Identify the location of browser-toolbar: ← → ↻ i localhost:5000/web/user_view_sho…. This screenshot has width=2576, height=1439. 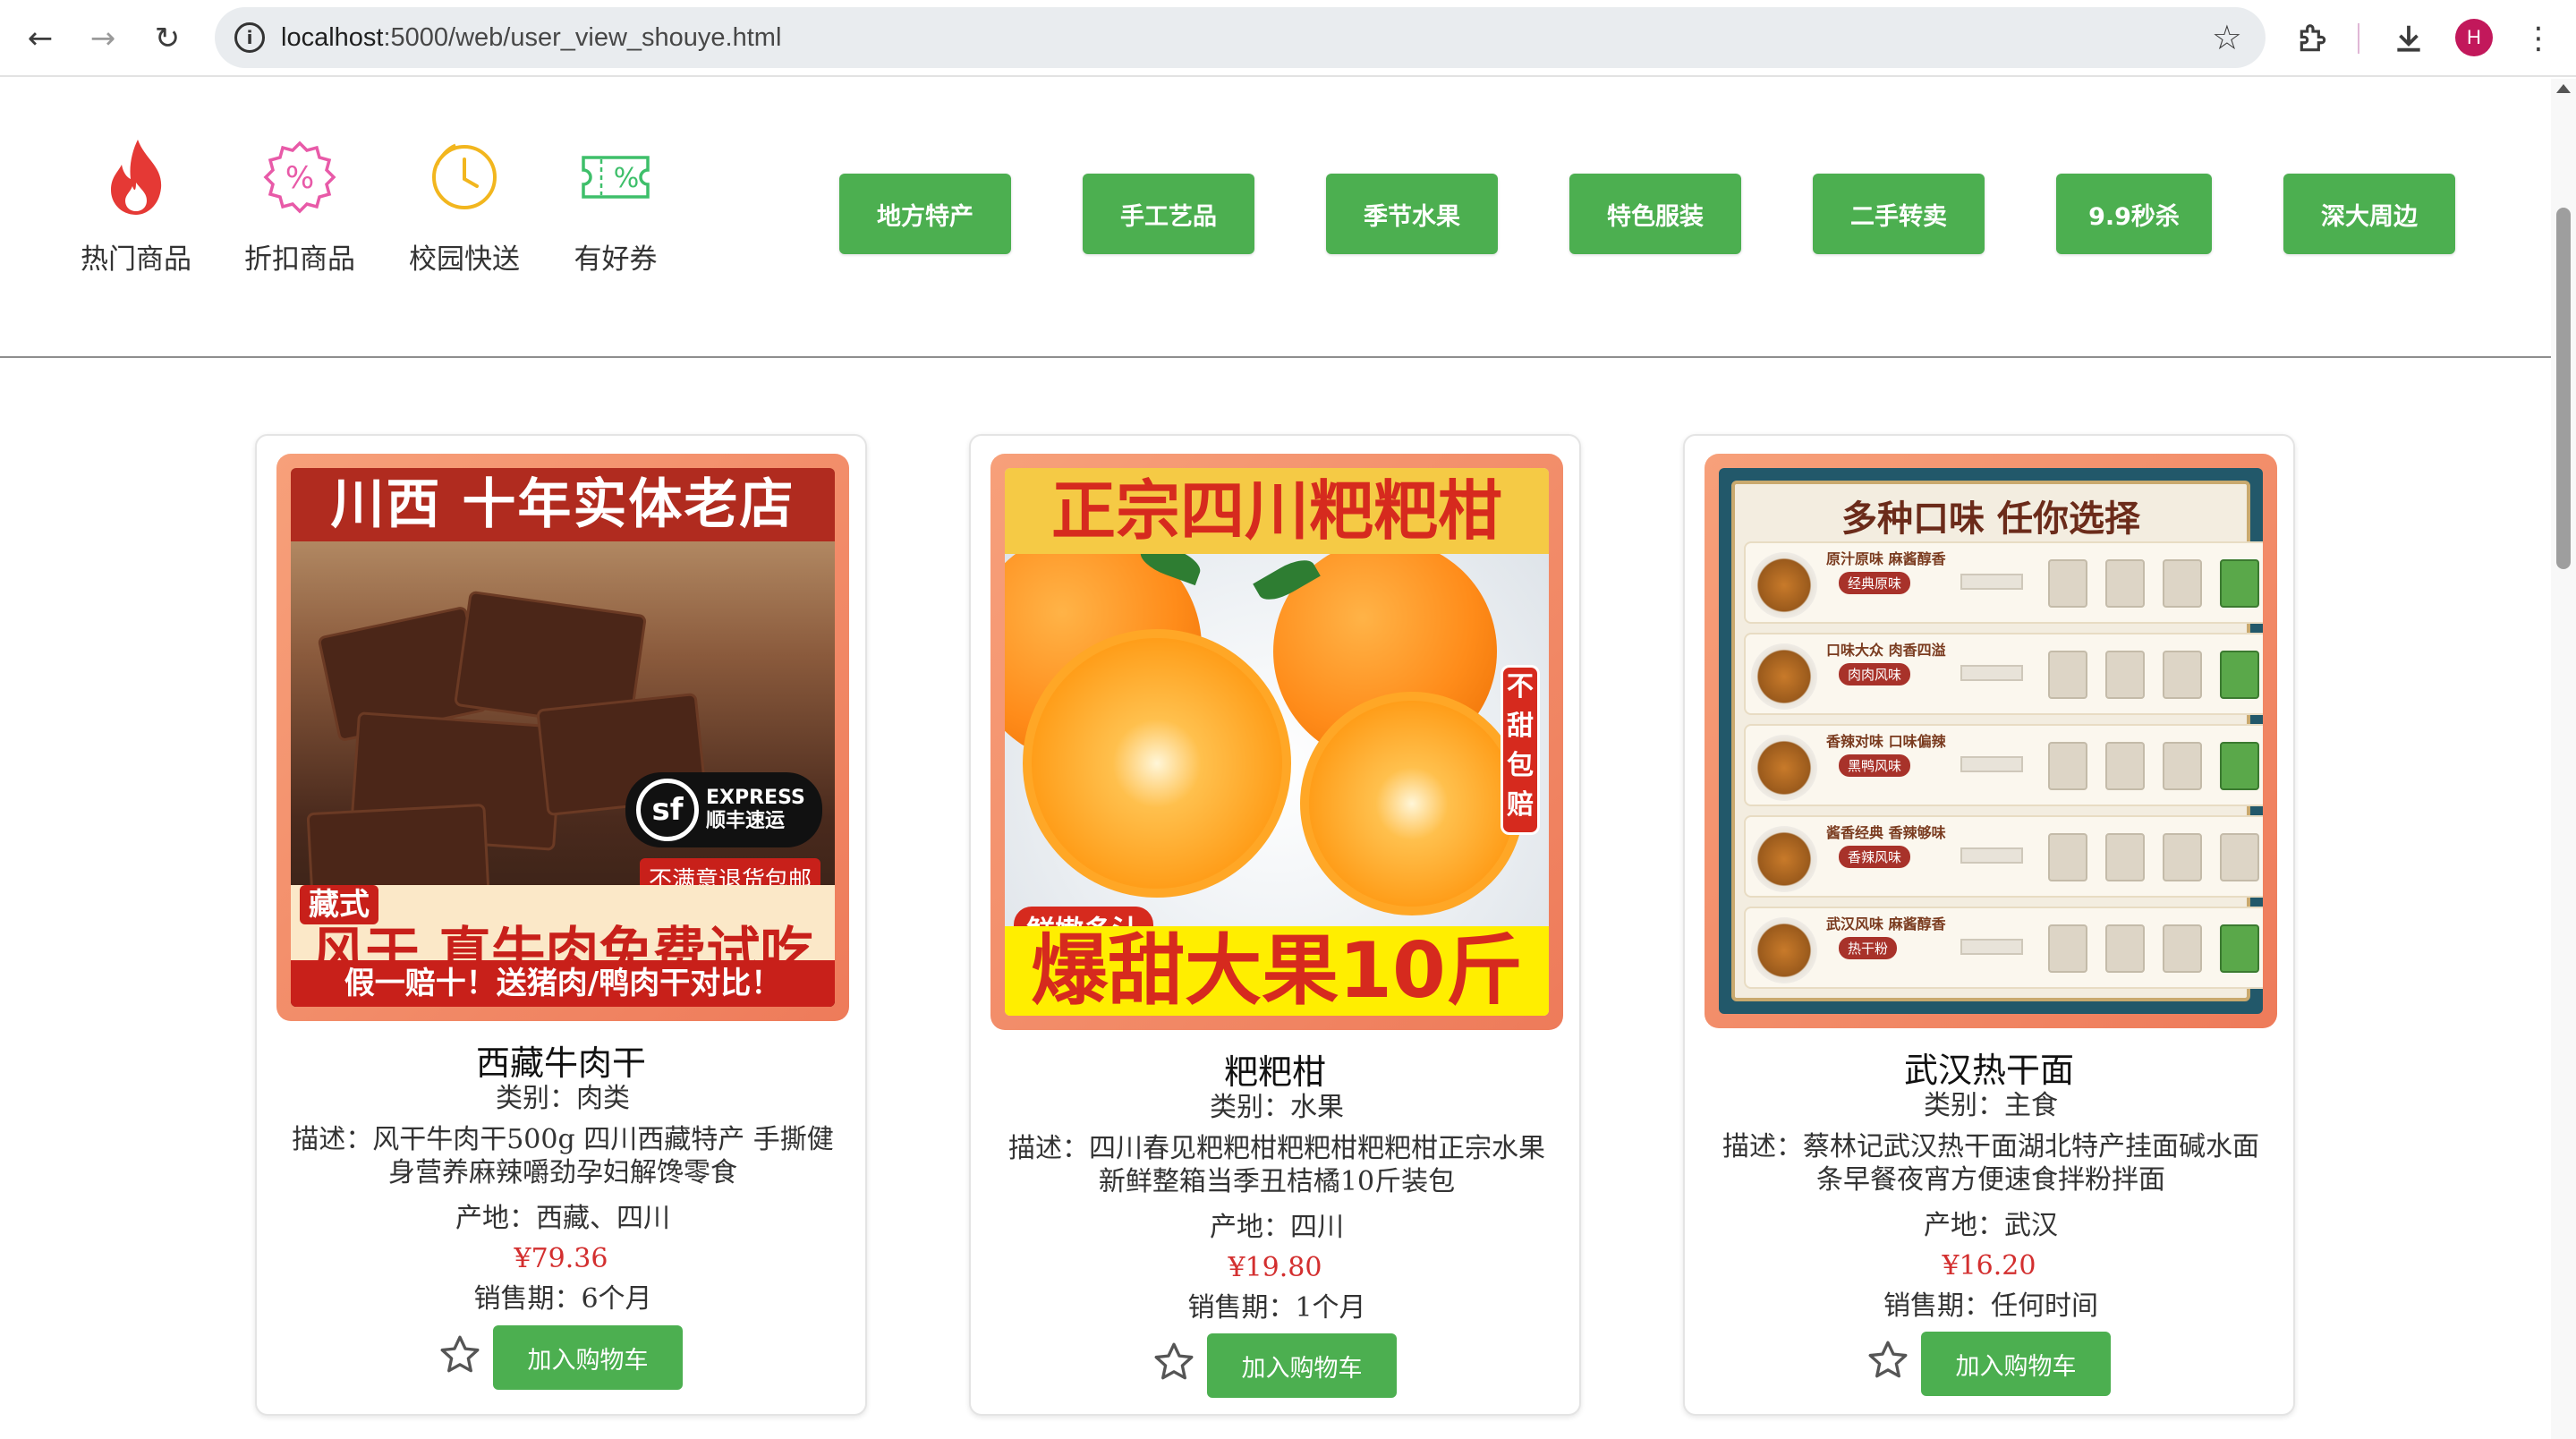
(1288, 38).